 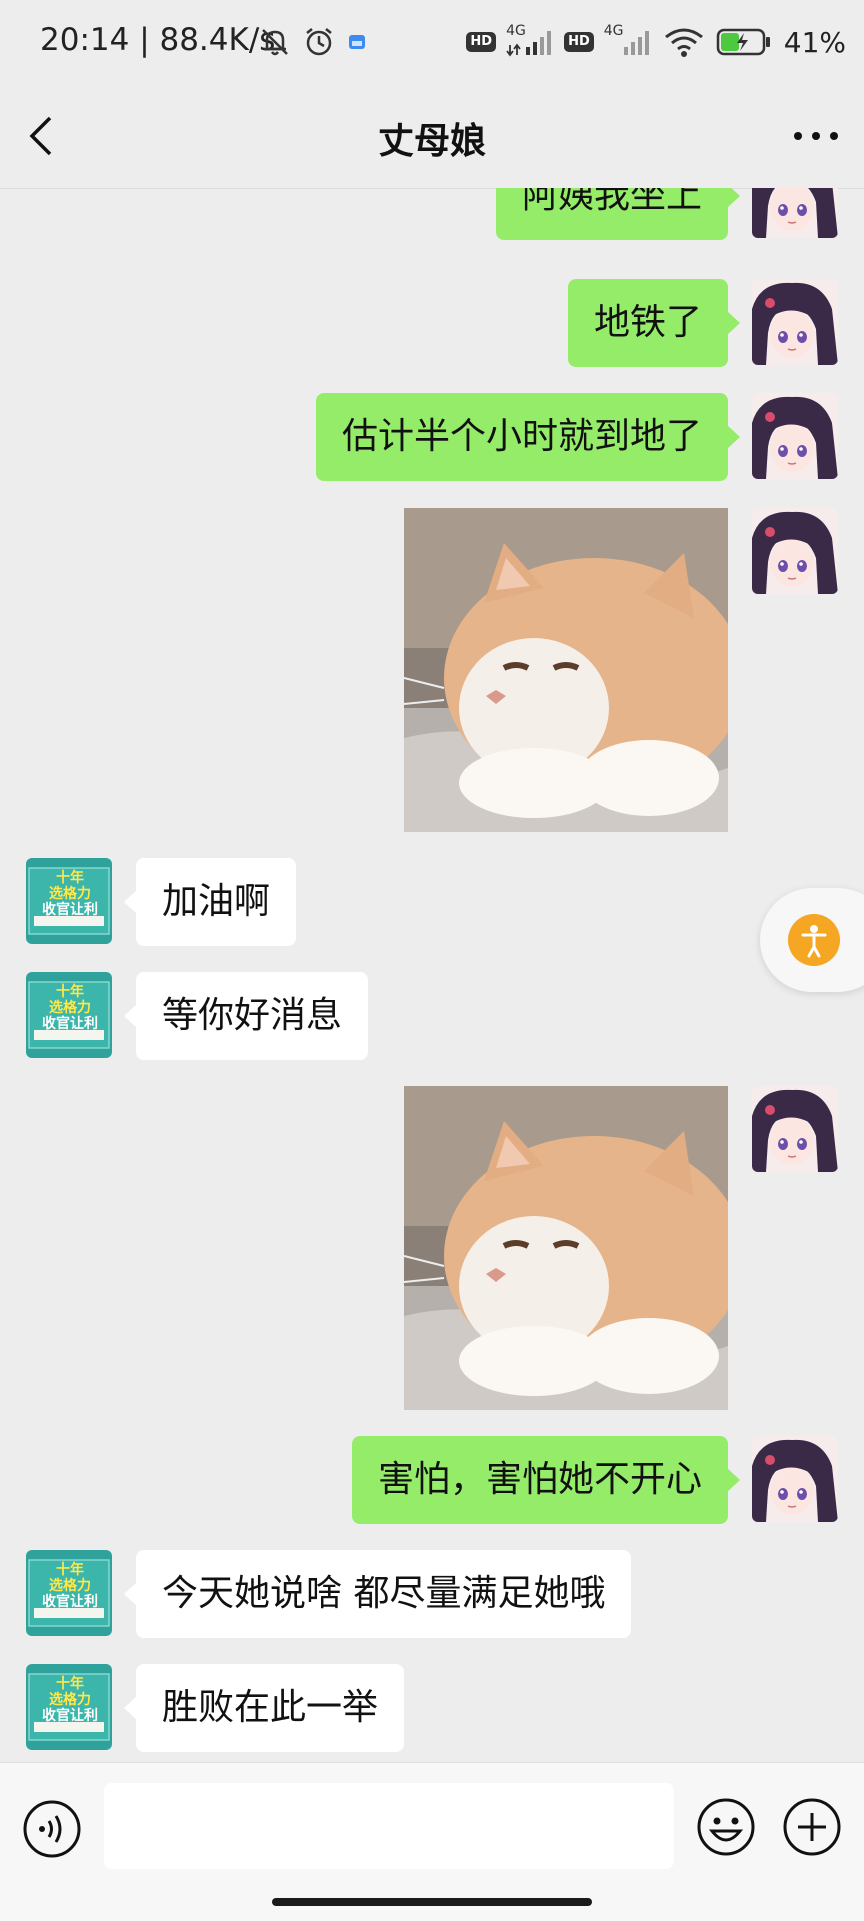 What do you see at coordinates (618, 214) in the screenshot?
I see `message-bubble-me: 阿姨我坐上` at bounding box center [618, 214].